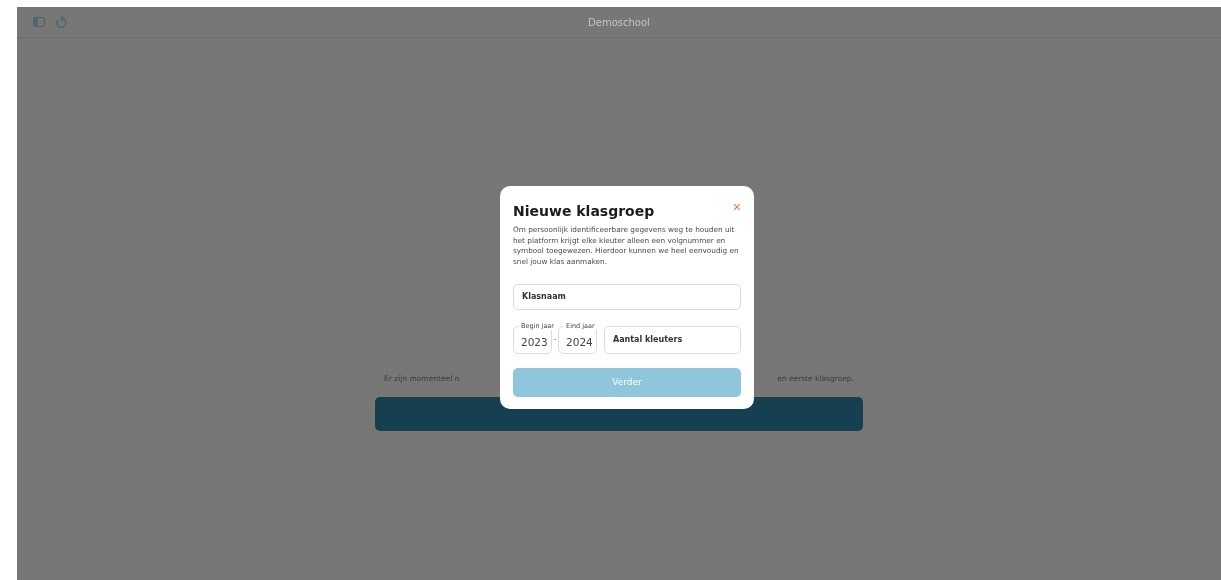  Describe the element at coordinates (61, 22) in the screenshot. I see `refresh-icon` at that location.